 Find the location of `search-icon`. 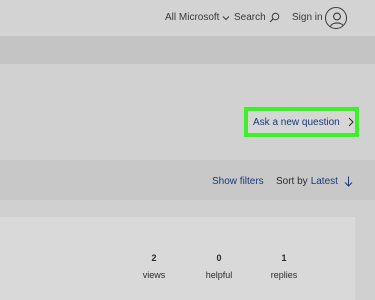

search-icon is located at coordinates (274, 17).